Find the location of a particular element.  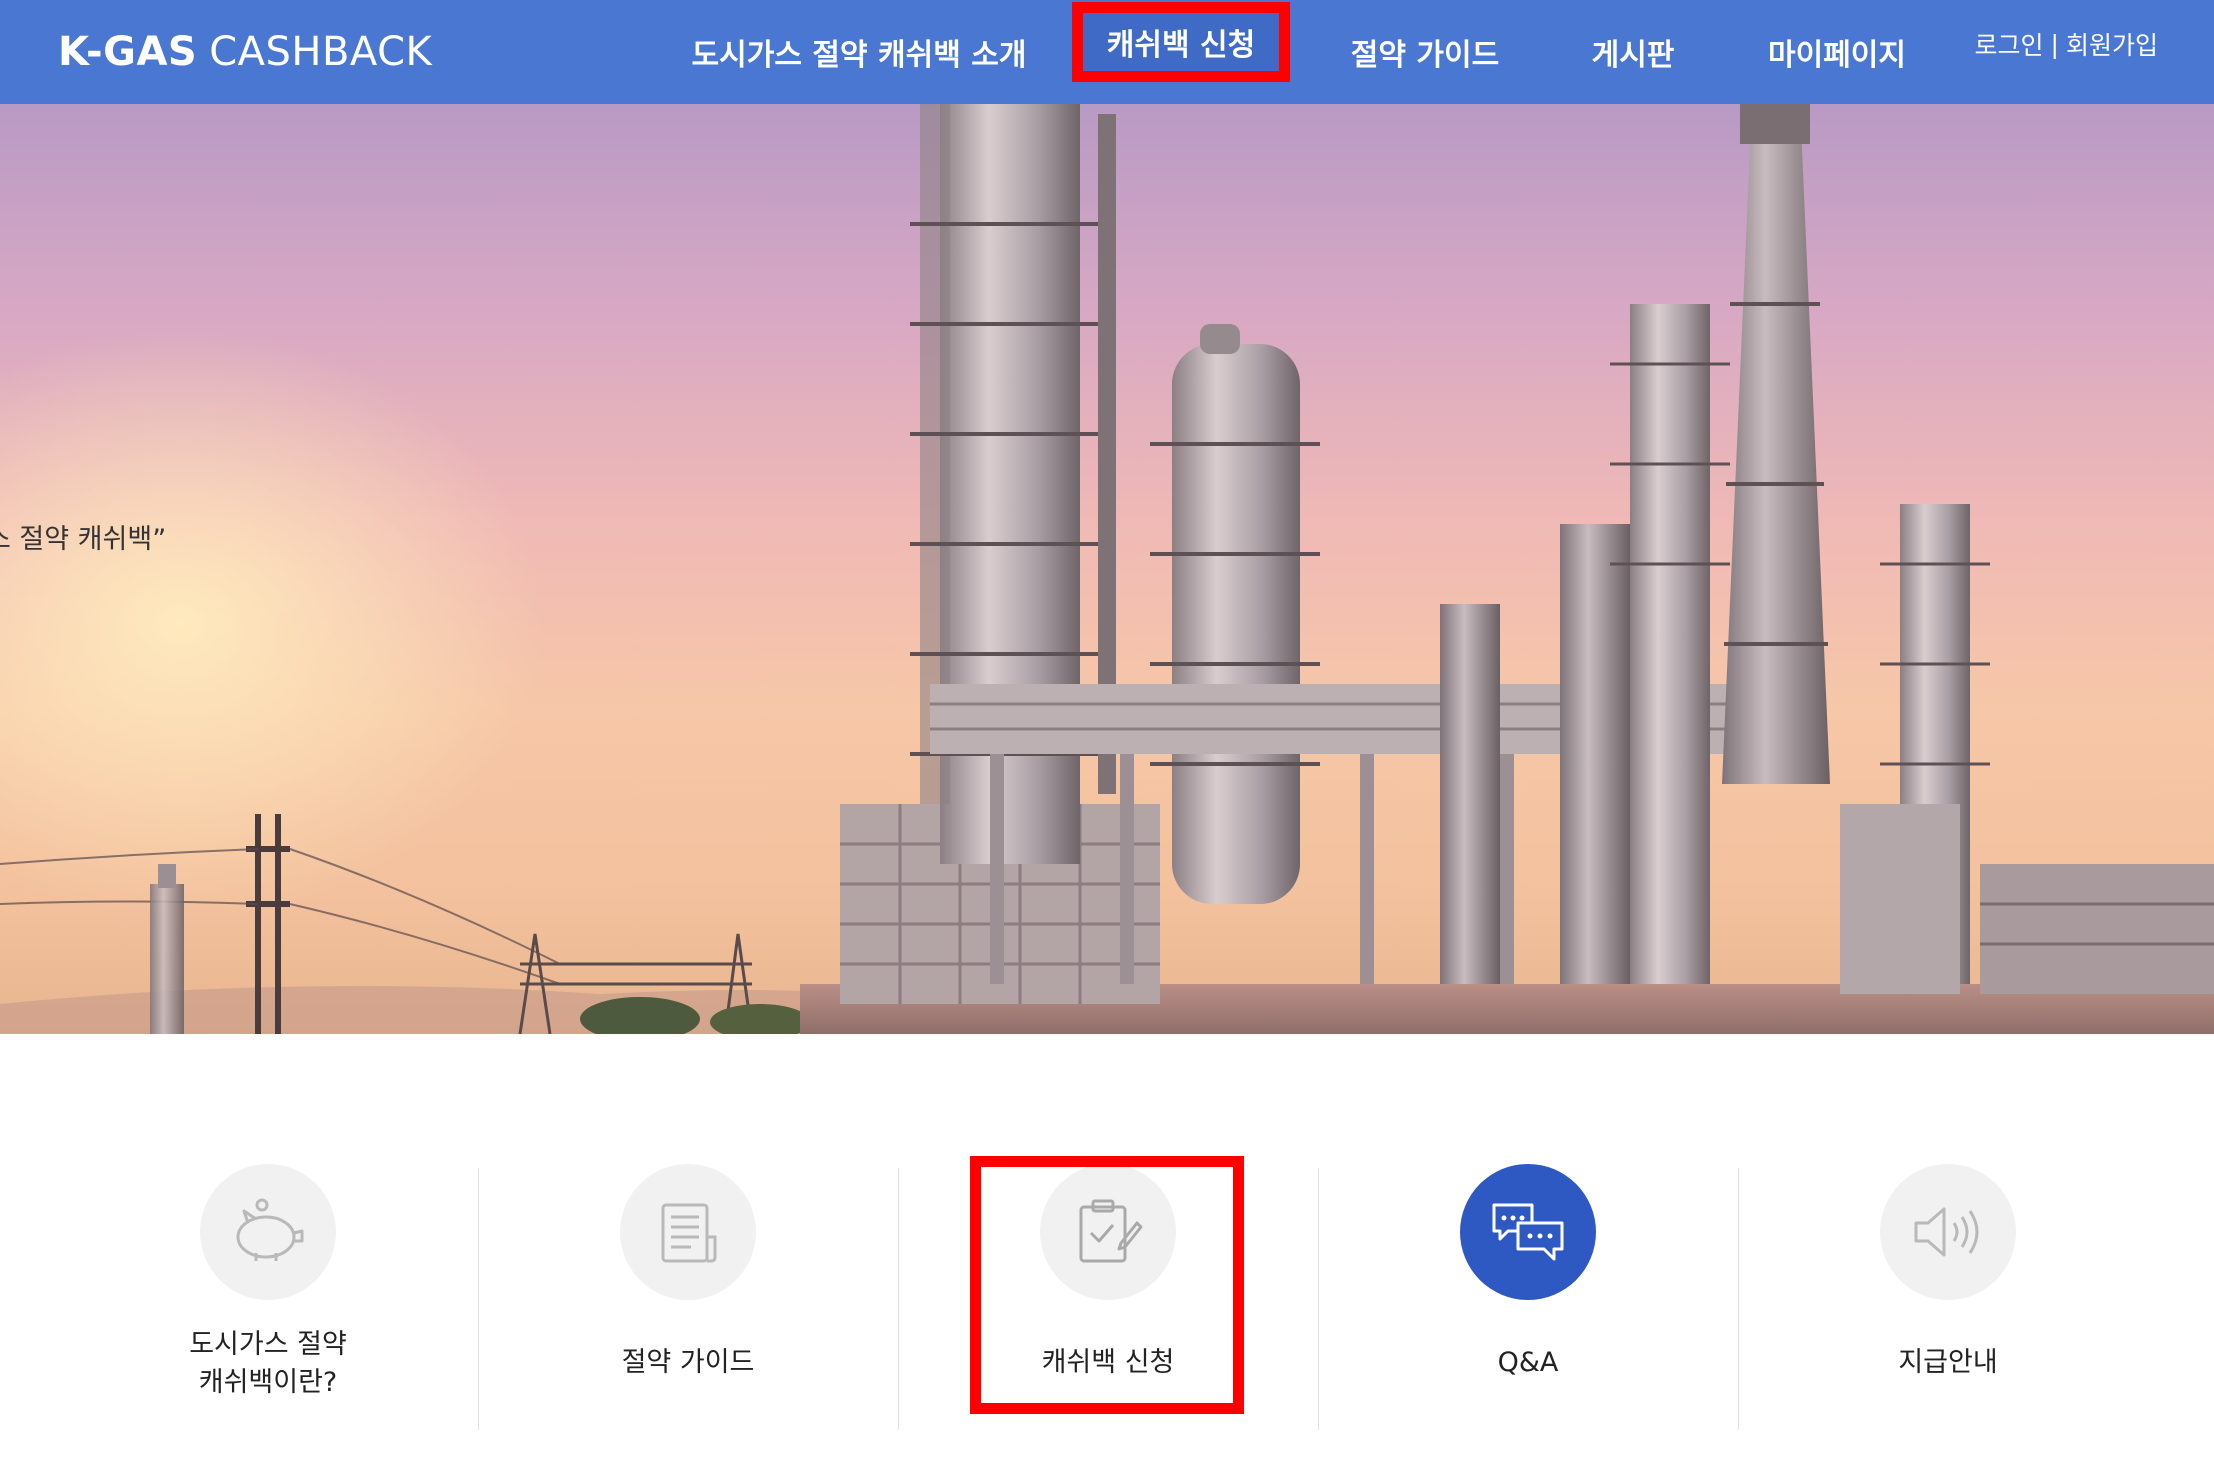

site-logo: K-GAS CASHBACK is located at coordinates (245, 52).